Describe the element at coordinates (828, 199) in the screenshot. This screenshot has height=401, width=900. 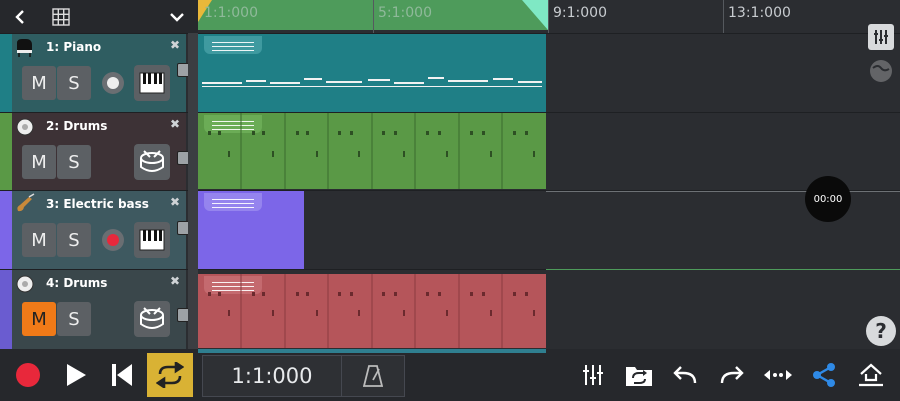
I see `timer-badge: 00:00` at that location.